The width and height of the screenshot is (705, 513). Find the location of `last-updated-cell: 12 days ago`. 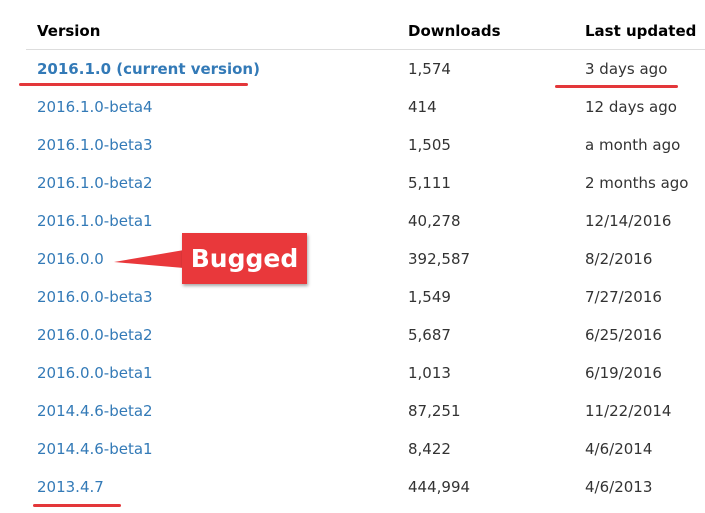

last-updated-cell: 12 days ago is located at coordinates (631, 107).